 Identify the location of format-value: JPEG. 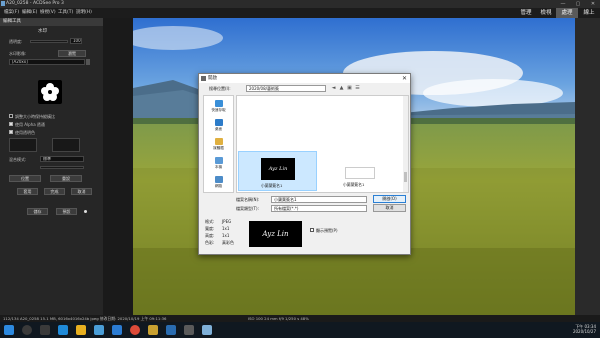
(227, 221).